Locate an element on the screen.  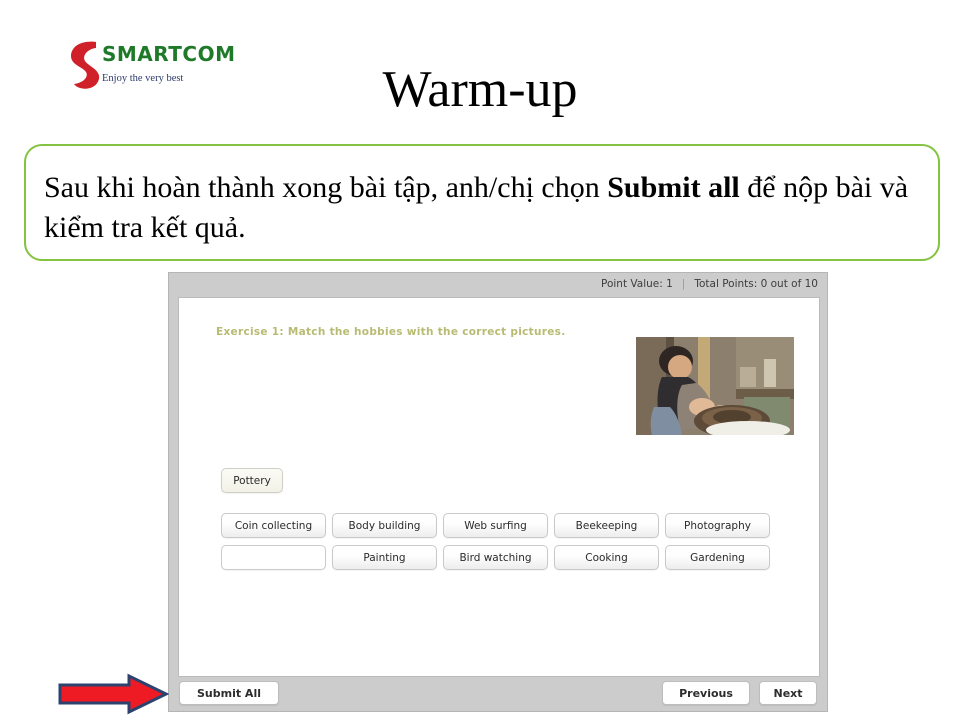
hobby-tile: Coin collecting is located at coordinates (273, 525).